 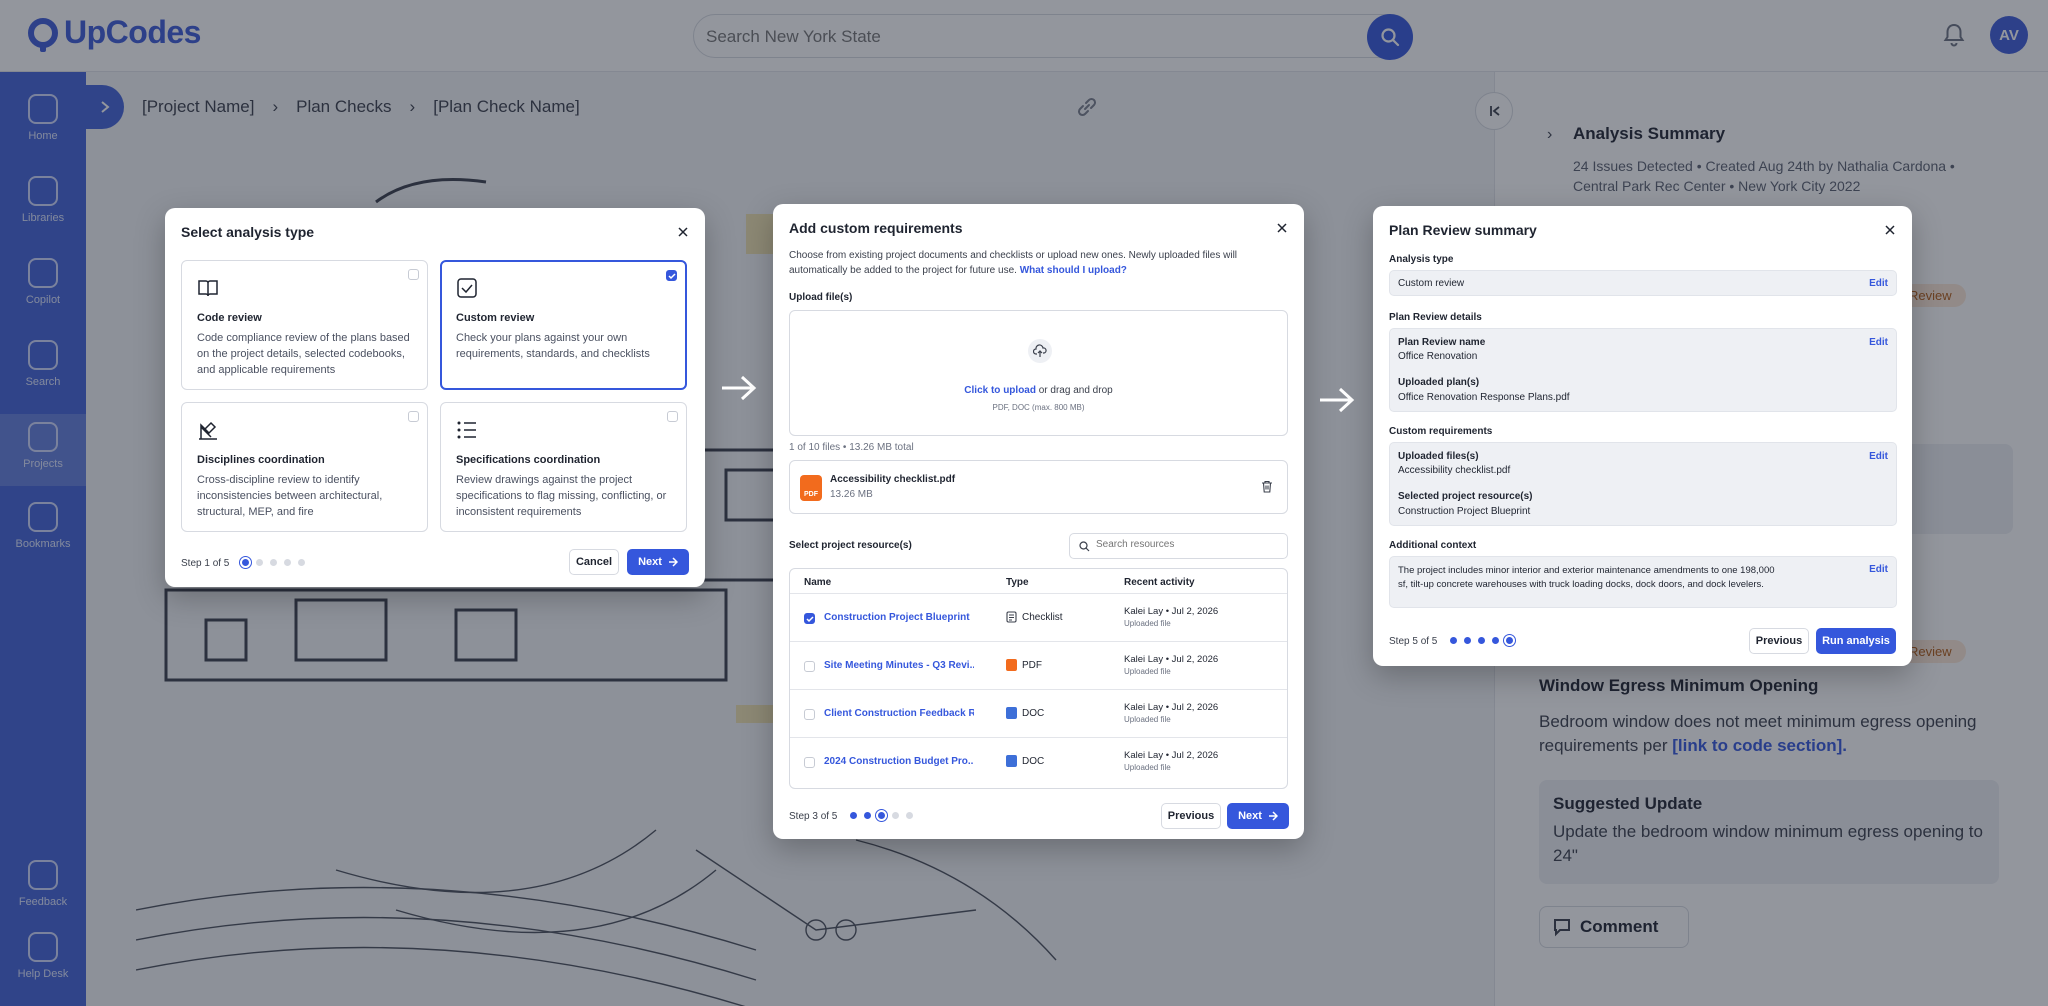 What do you see at coordinates (1878, 342) in the screenshot?
I see `edit-details-link: Edit` at bounding box center [1878, 342].